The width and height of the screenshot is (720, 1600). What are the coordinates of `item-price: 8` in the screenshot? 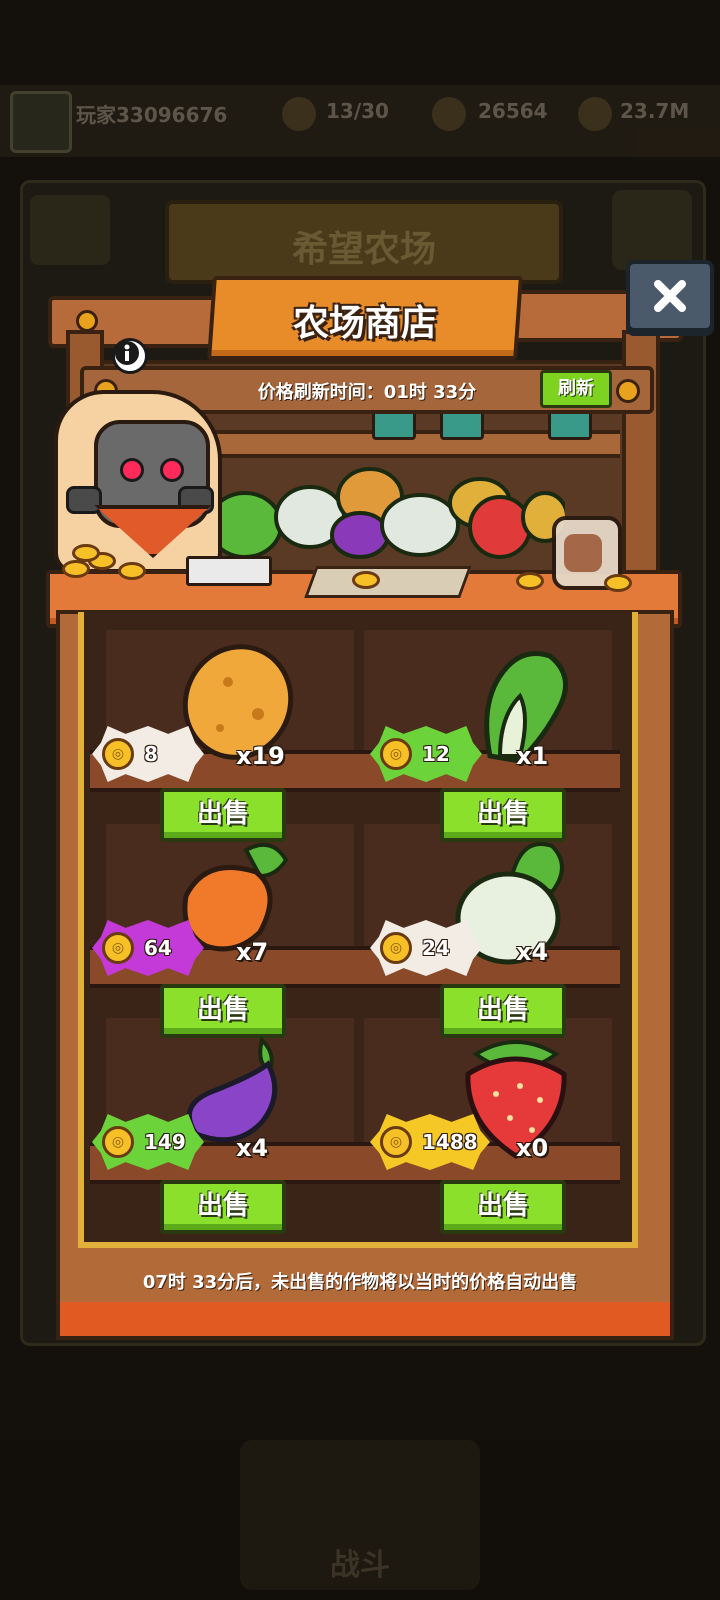 It's located at (151, 754).